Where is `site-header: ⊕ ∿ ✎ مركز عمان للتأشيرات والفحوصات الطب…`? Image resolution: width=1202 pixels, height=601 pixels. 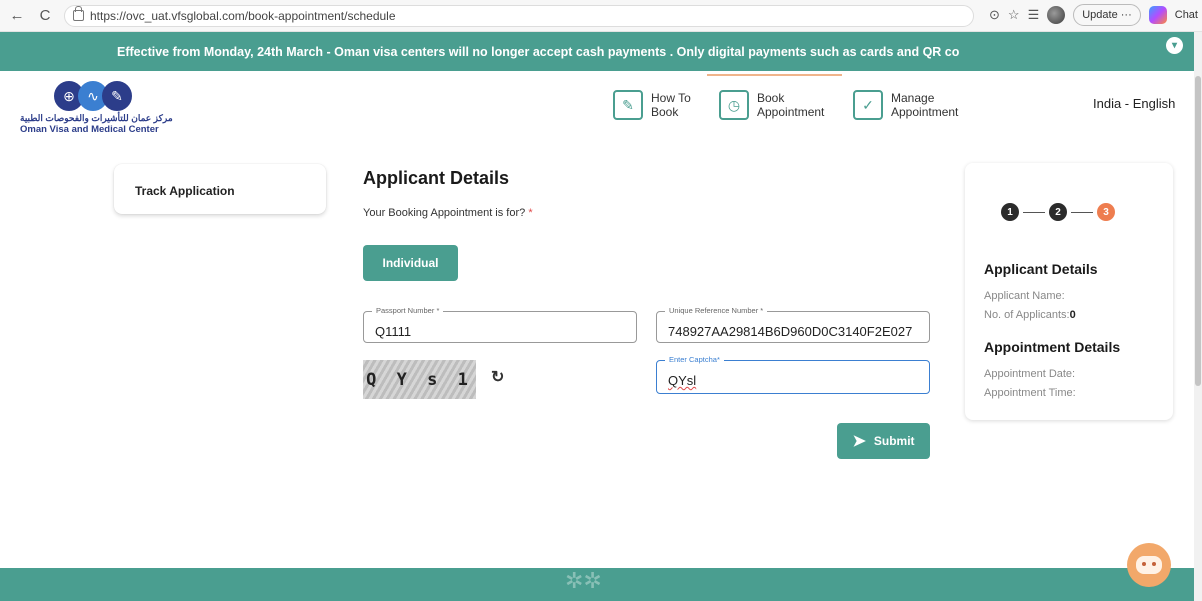 site-header: ⊕ ∿ ✎ مركز عمان للتأشيرات والفحوصات الطب… is located at coordinates (597, 106).